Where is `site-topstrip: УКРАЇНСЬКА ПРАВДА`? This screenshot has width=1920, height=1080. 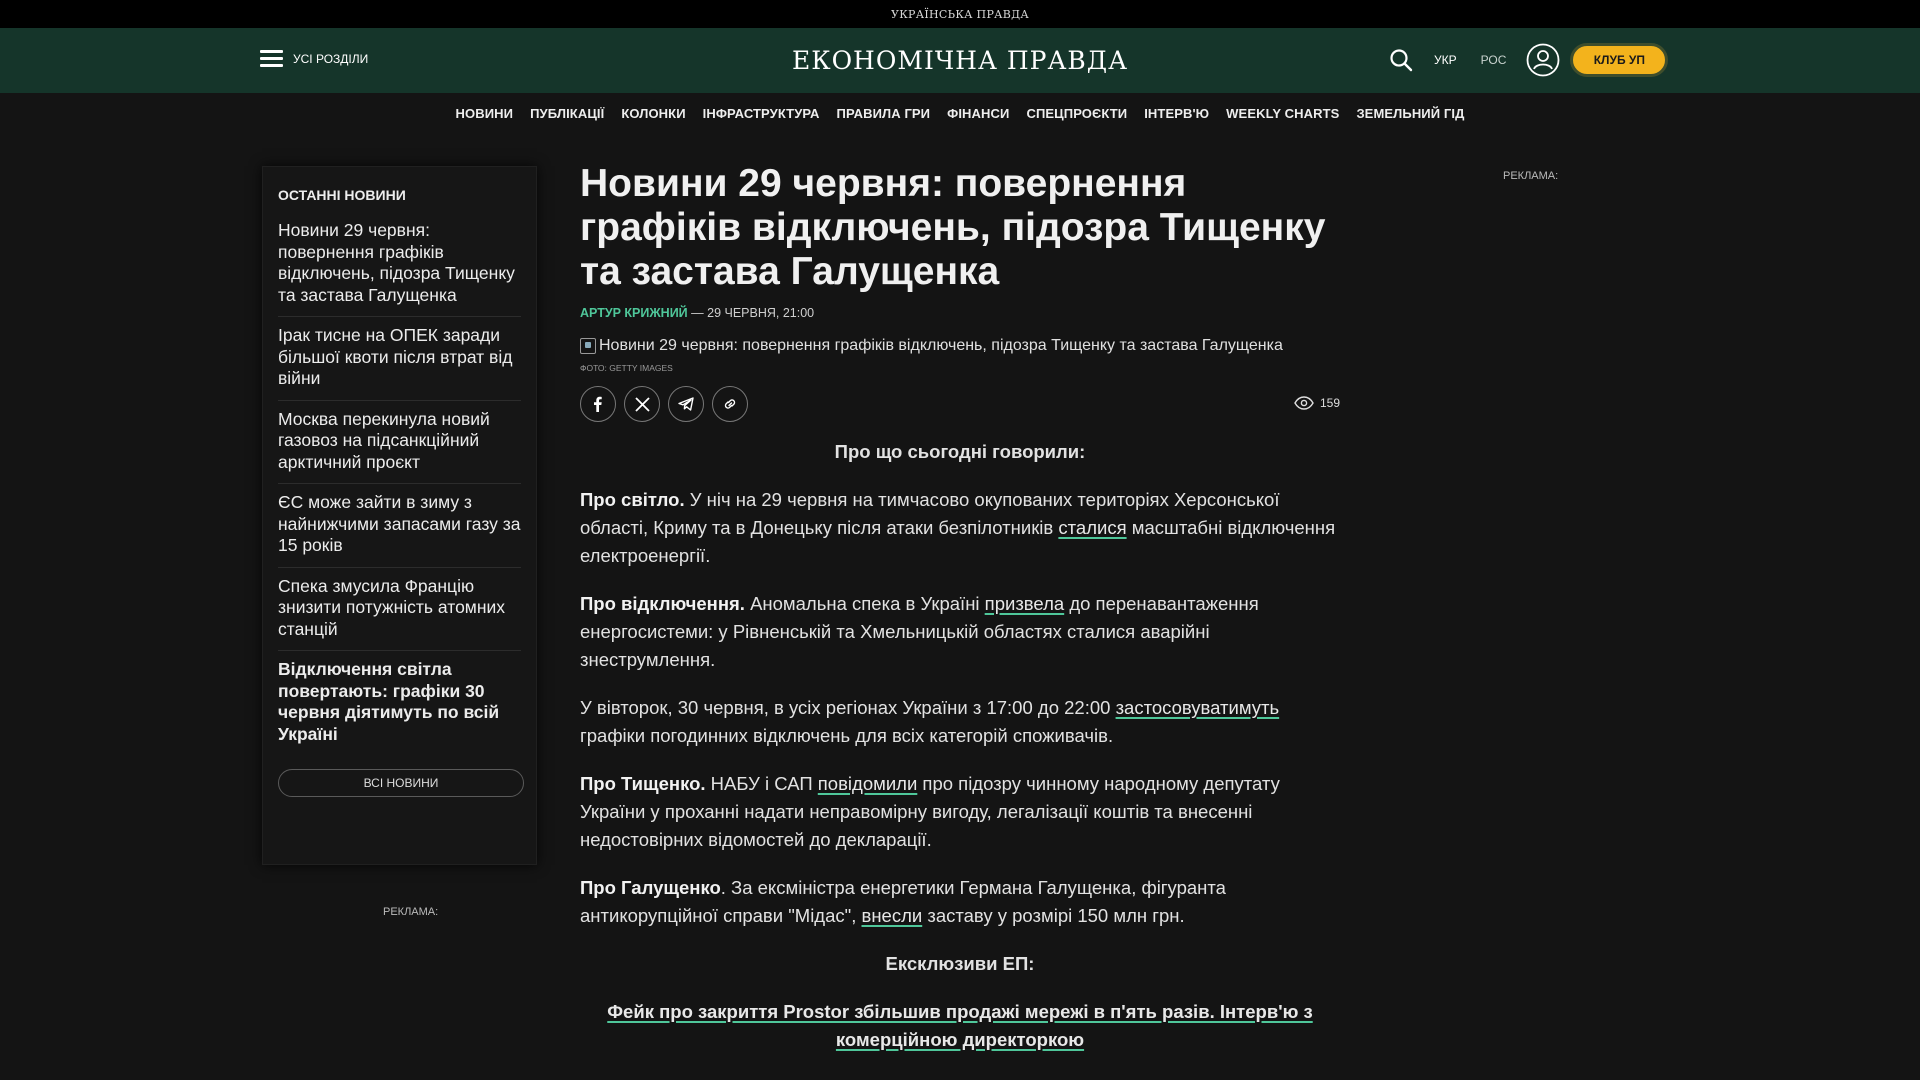
site-topstrip: УКРАЇНСЬКА ПРАВДА is located at coordinates (960, 14).